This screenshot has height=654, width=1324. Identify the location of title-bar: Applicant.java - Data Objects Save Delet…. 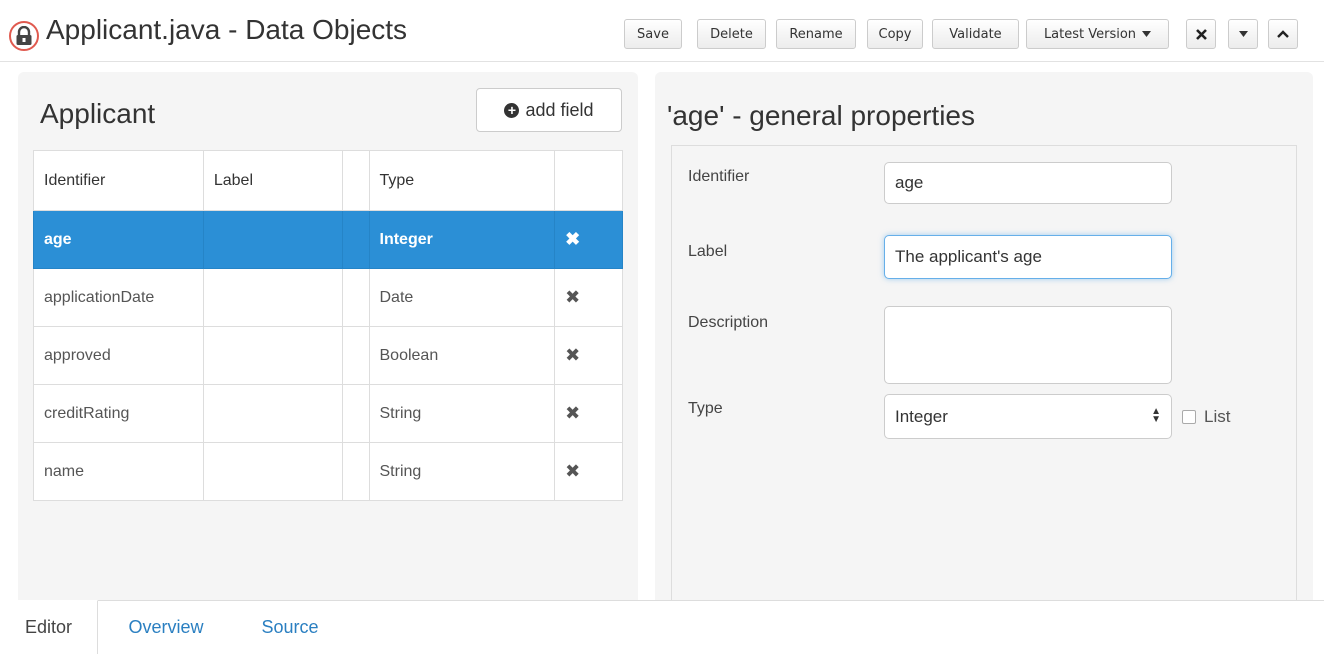
(662, 31).